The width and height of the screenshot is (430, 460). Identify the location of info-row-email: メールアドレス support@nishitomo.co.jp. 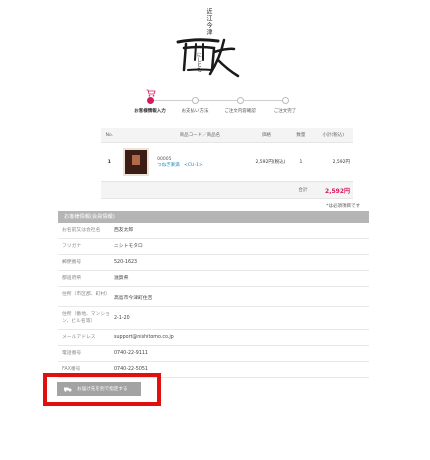
(213, 338).